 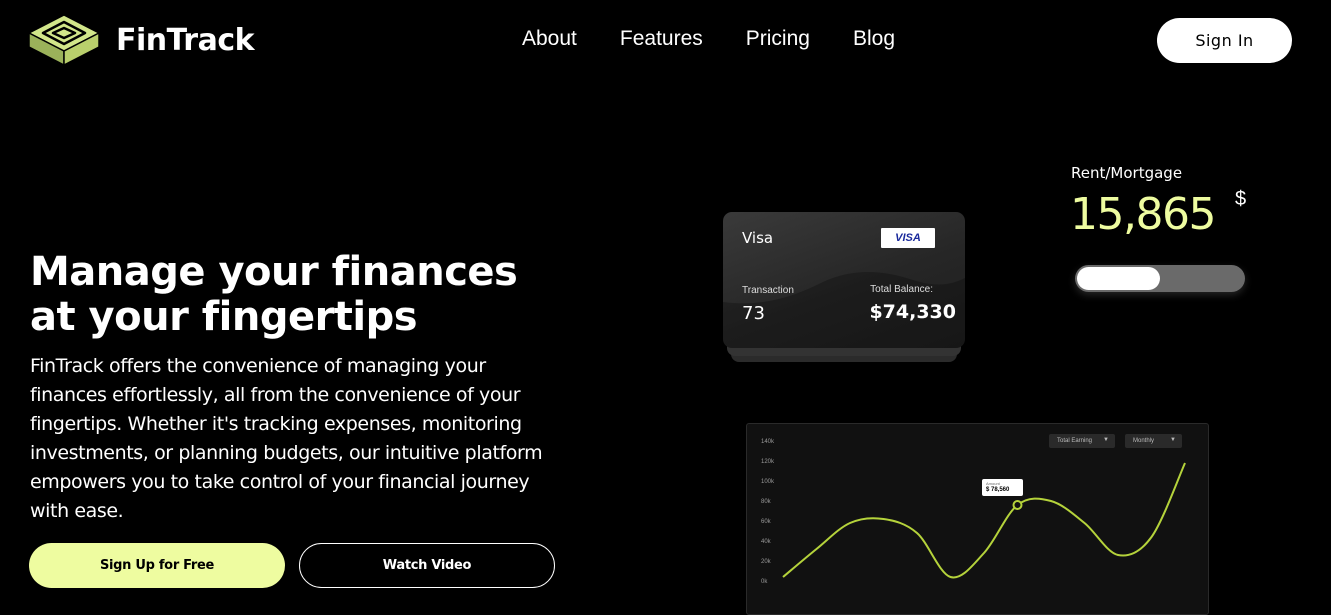 What do you see at coordinates (185, 40) in the screenshot?
I see `brand-name: FinTrack` at bounding box center [185, 40].